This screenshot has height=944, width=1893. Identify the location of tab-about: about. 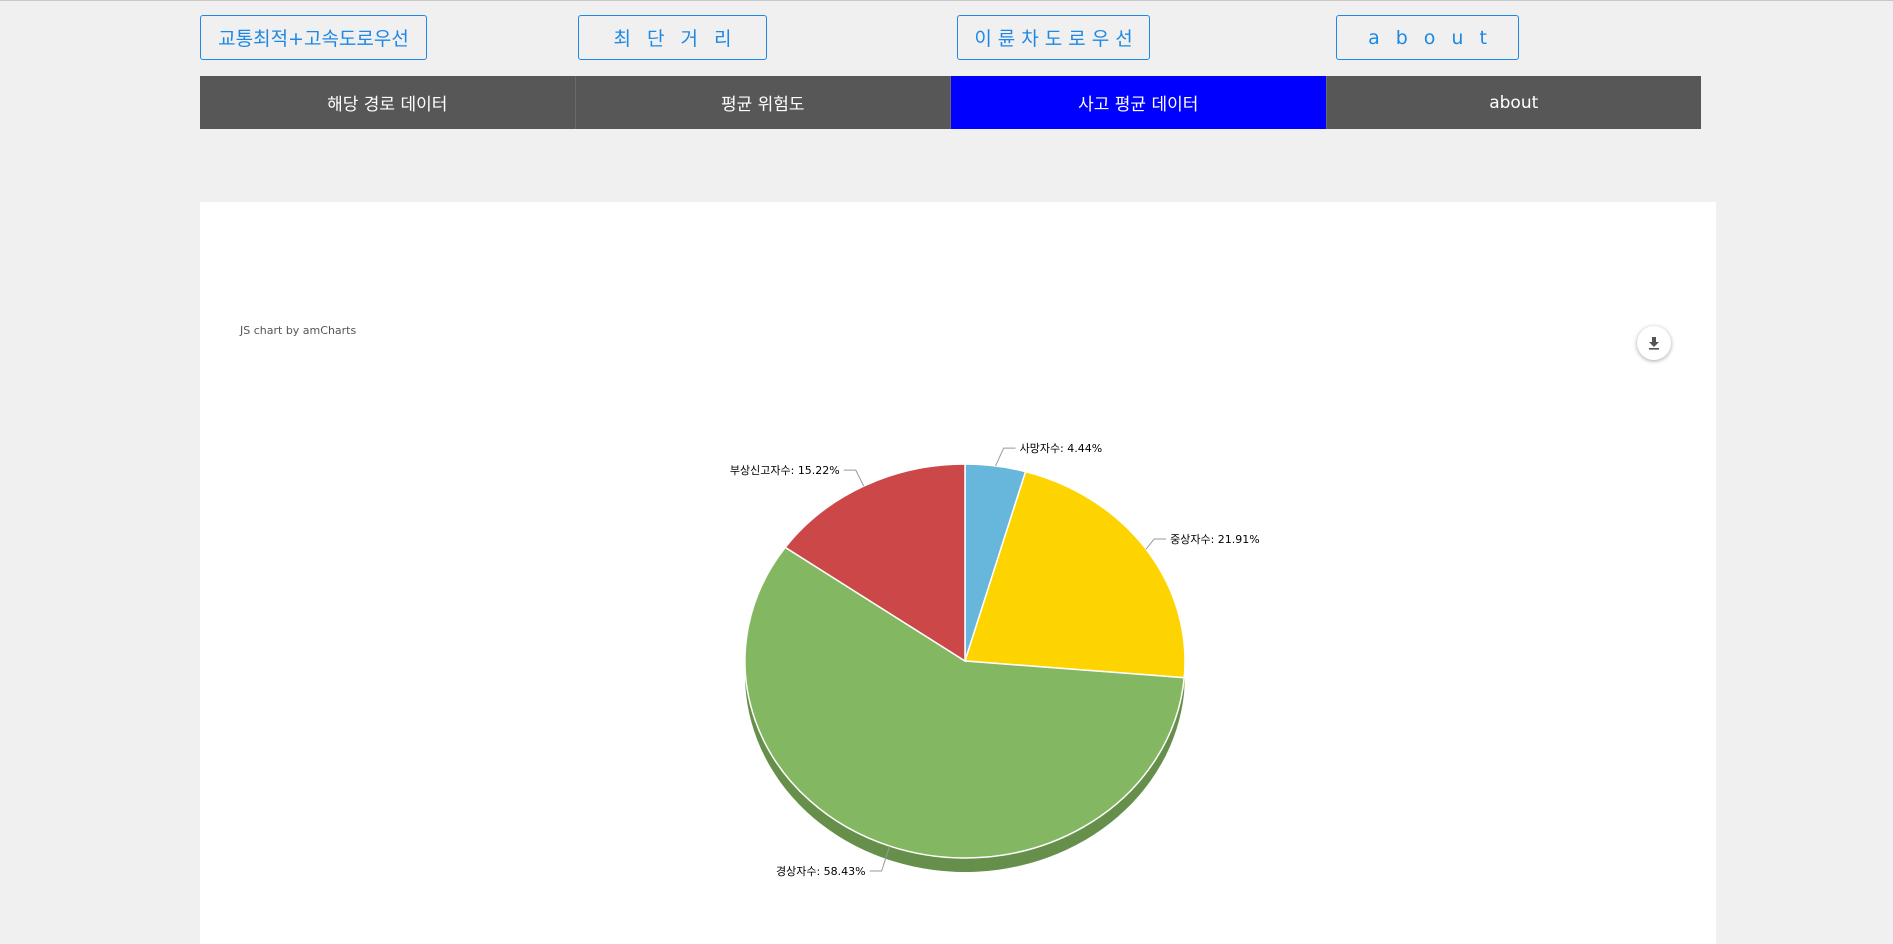
(1513, 102).